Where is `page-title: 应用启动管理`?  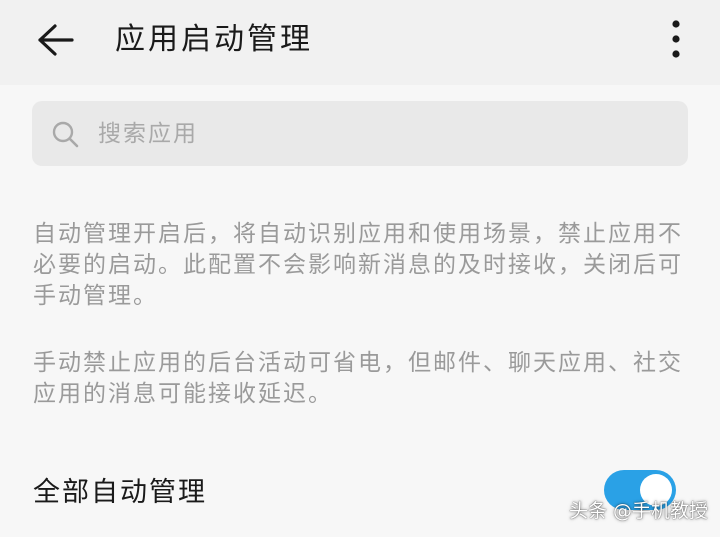 page-title: 应用启动管理 is located at coordinates (214, 39).